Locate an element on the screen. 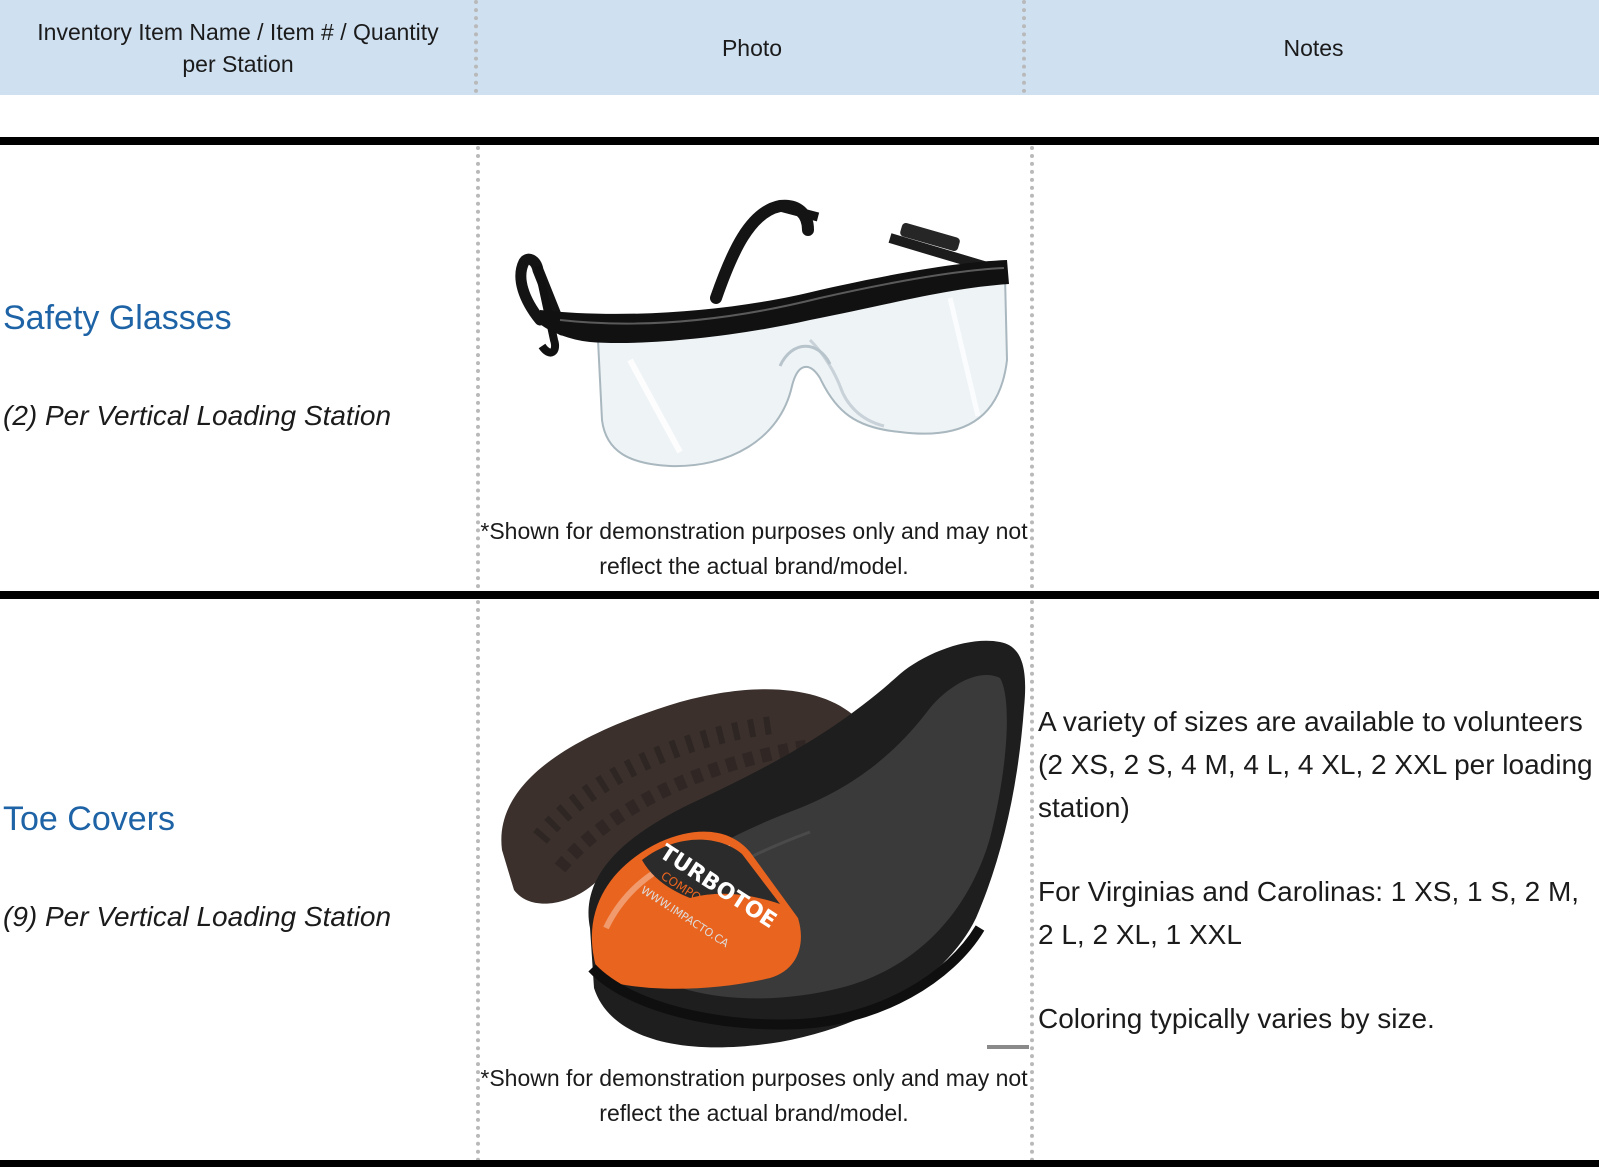 The image size is (1599, 1167). table-top-rule is located at coordinates (799, 141).